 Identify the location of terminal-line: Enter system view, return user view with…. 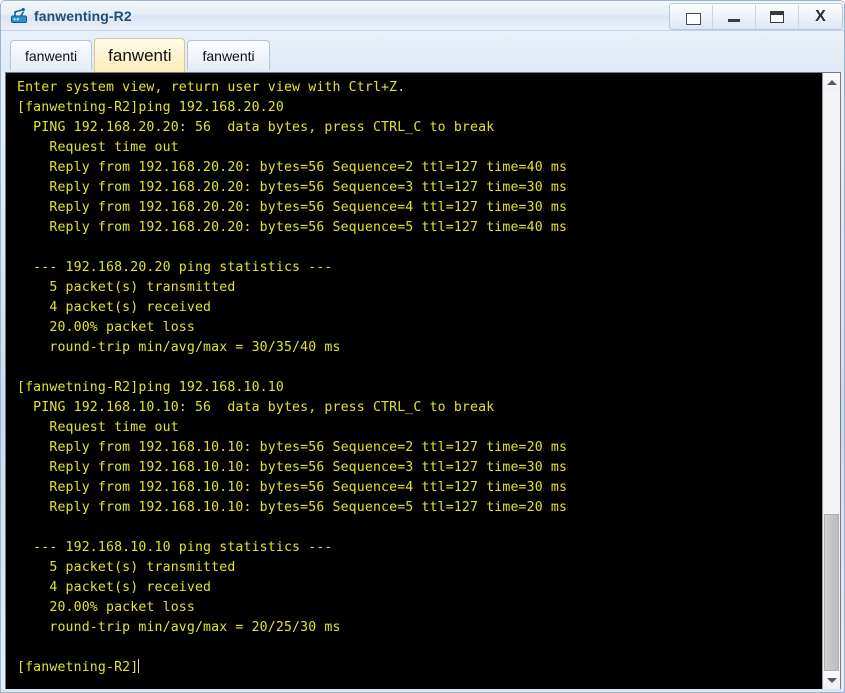
(211, 87).